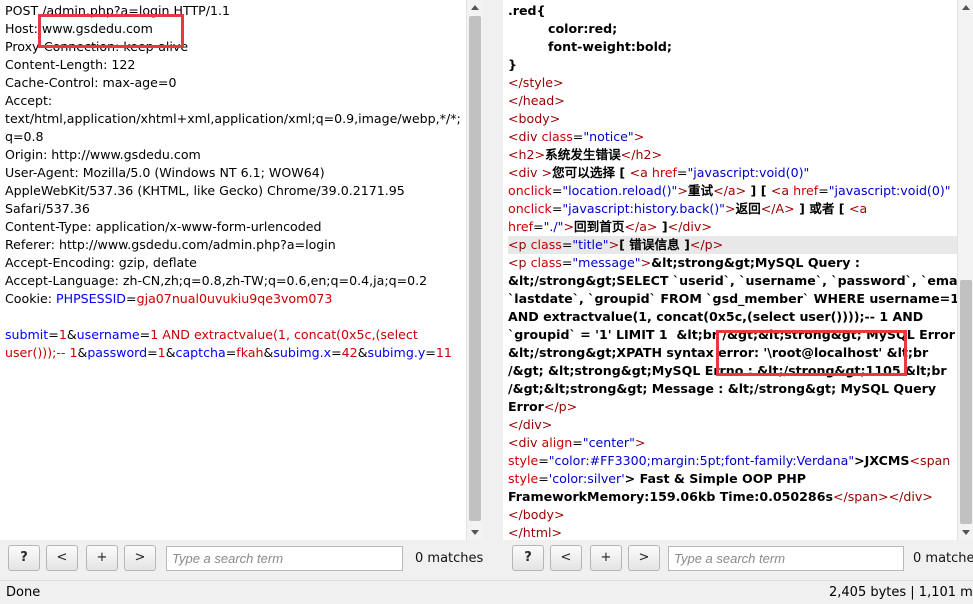 The height and width of the screenshot is (604, 973). What do you see at coordinates (730, 190) in the screenshot?
I see `html-tag: </a>` at bounding box center [730, 190].